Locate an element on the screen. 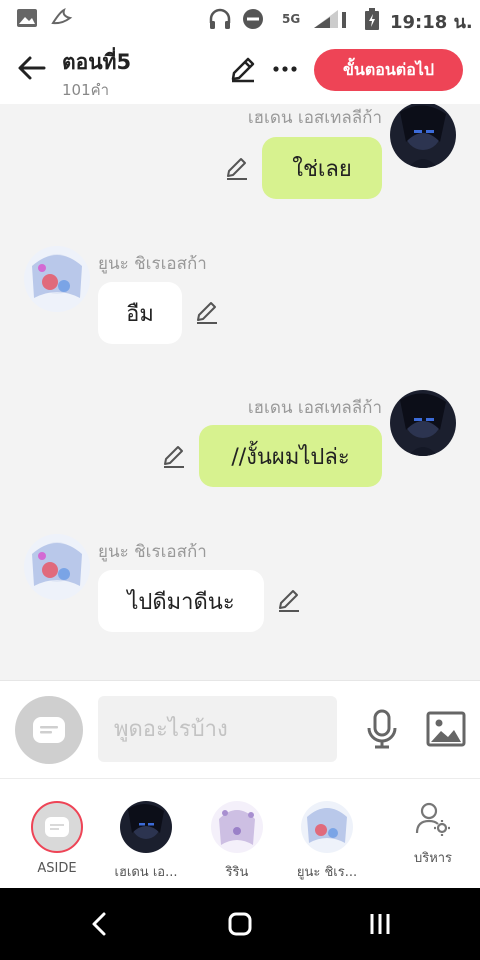 Image resolution: width=480 pixels, height=960 pixels. nav-recents-icon is located at coordinates (380, 924).